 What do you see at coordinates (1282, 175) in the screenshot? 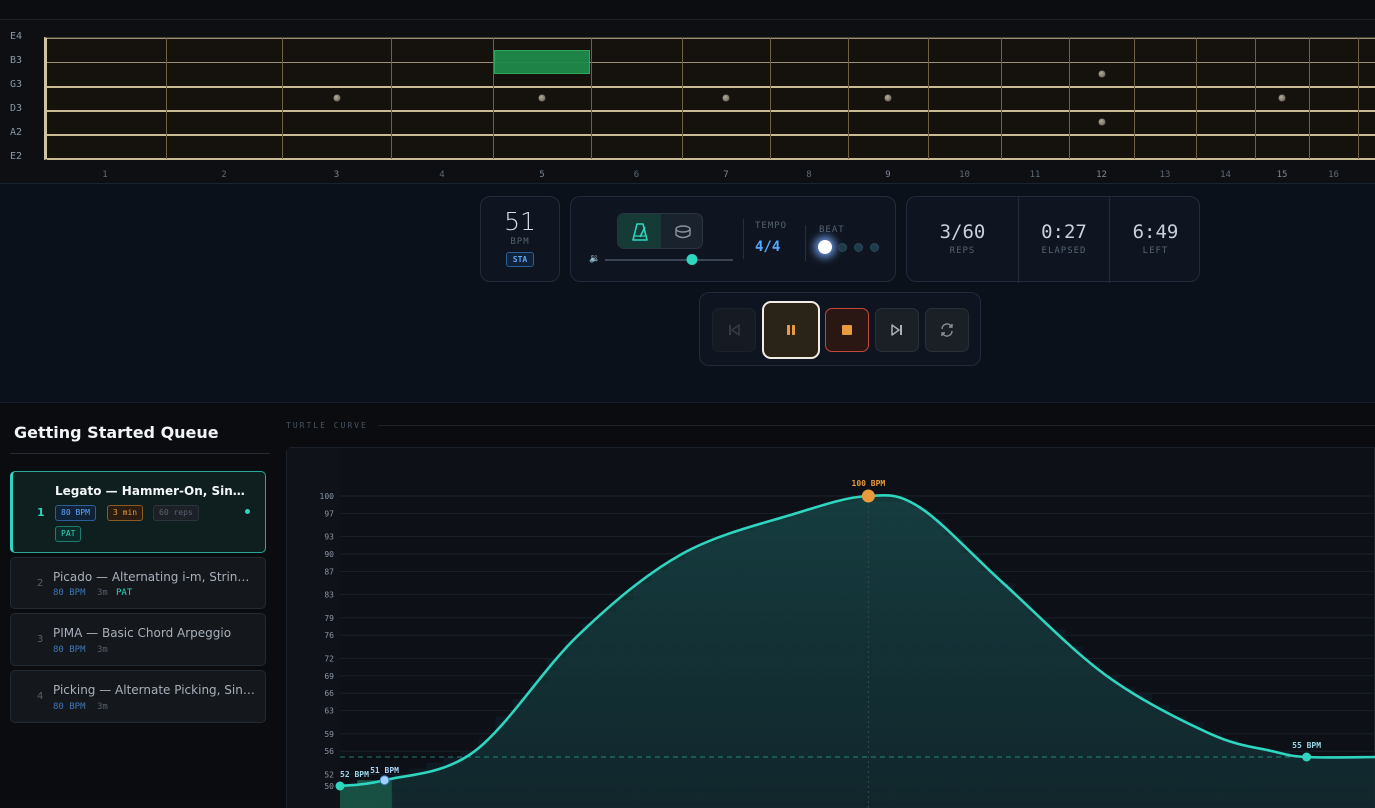
I see `fret-number: 15` at bounding box center [1282, 175].